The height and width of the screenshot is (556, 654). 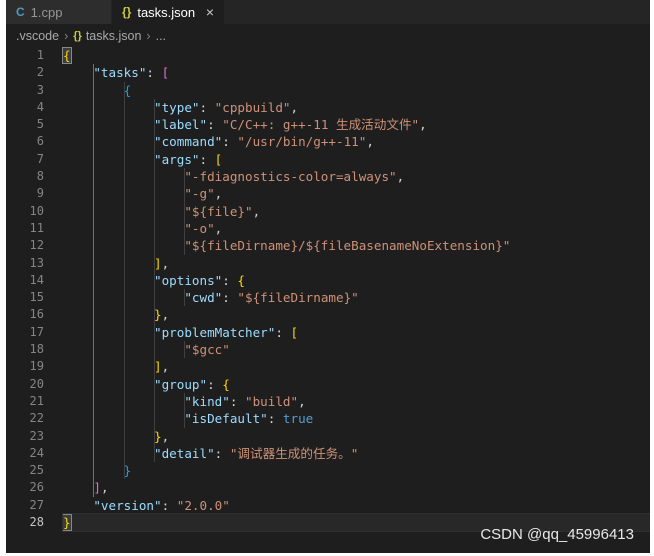 What do you see at coordinates (36, 435) in the screenshot?
I see `line-number: 23` at bounding box center [36, 435].